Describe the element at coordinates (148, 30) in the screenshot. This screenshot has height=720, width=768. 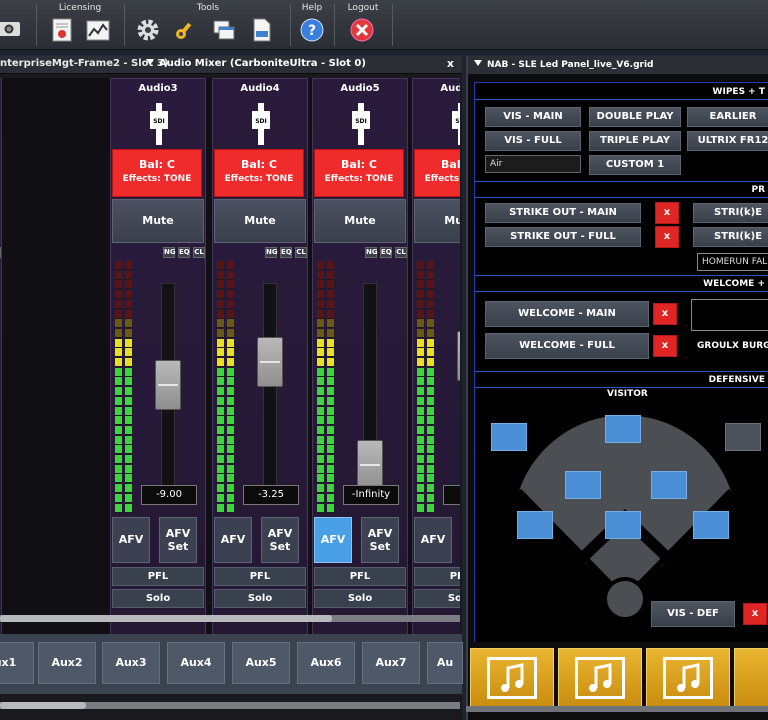
I see `gear-icon` at that location.